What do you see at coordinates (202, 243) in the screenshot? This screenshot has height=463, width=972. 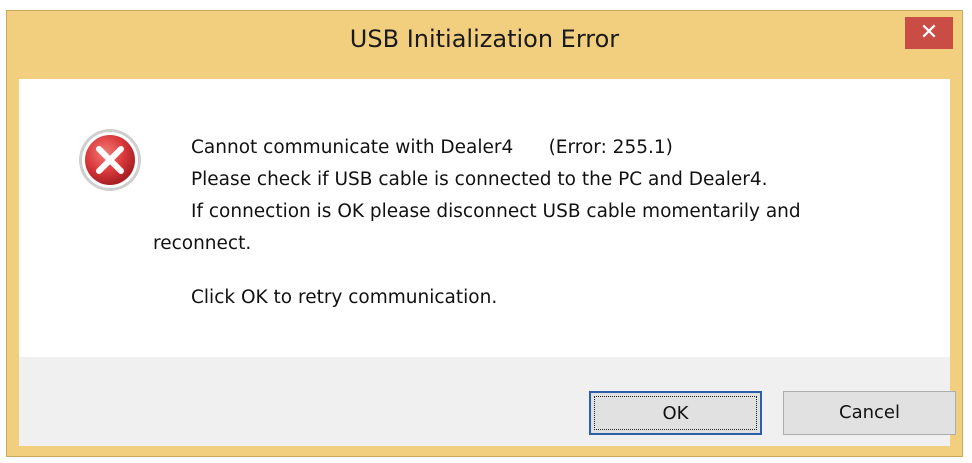 I see `message-line-4: reconnect.` at bounding box center [202, 243].